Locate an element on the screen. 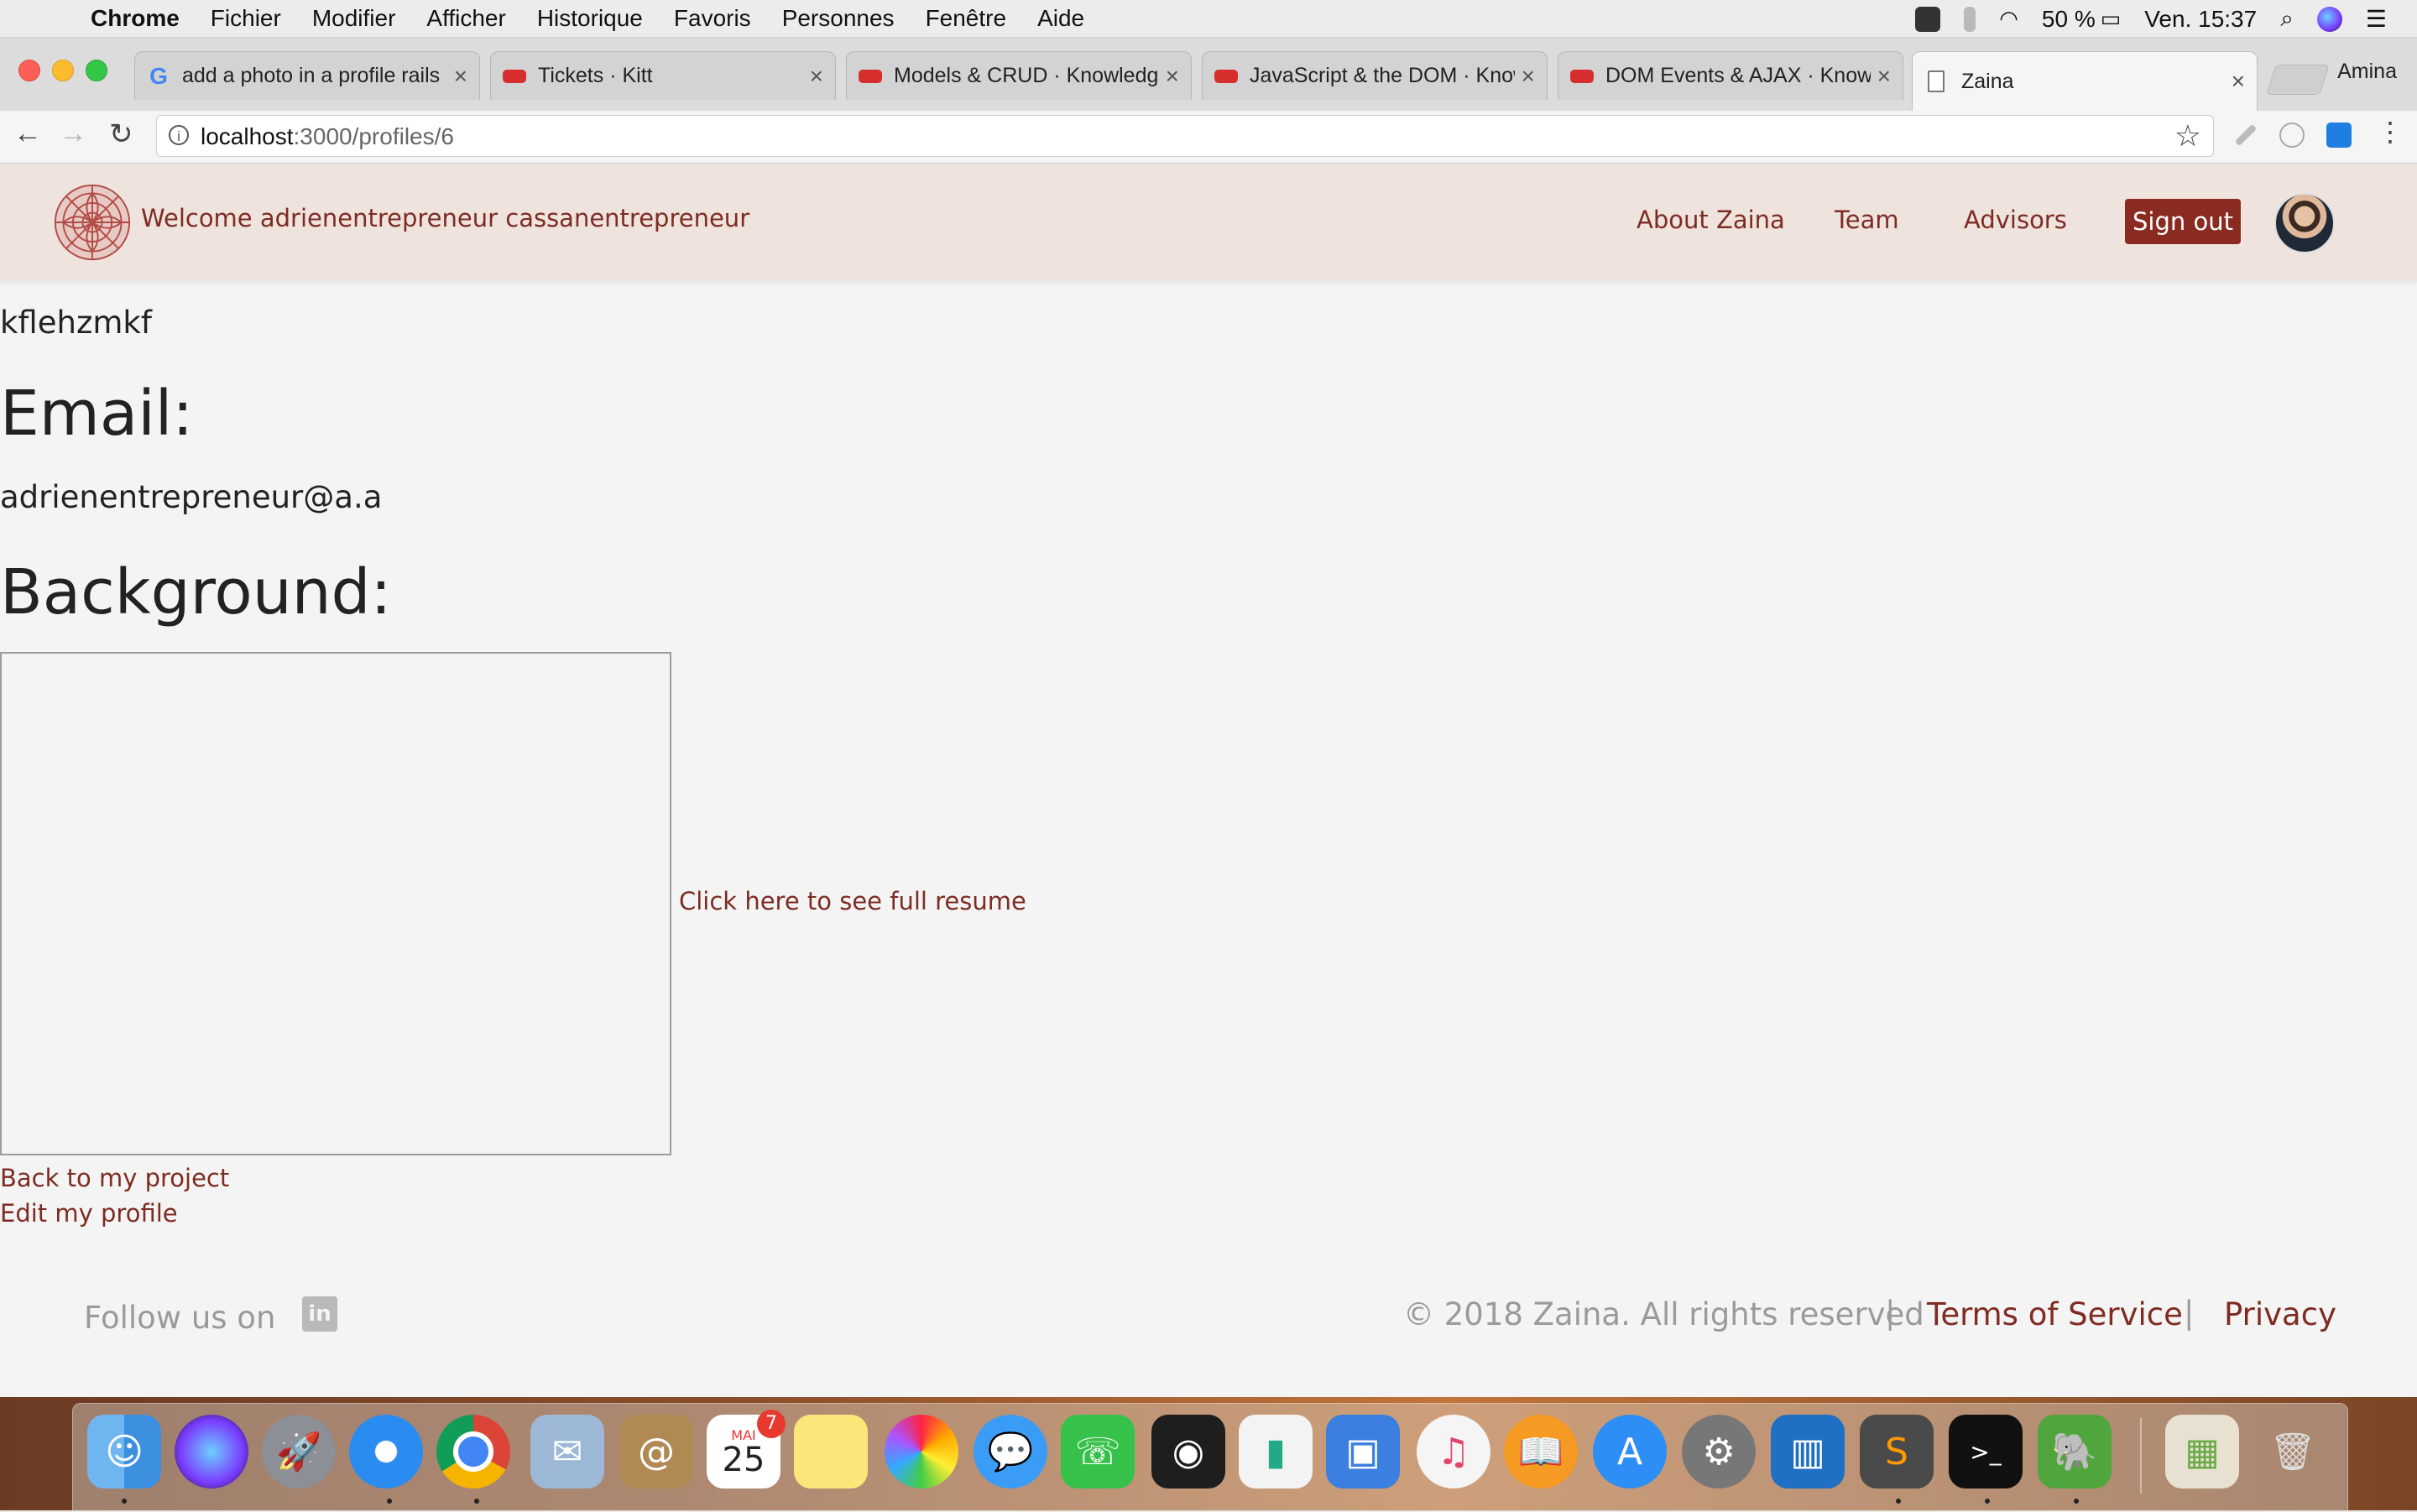 Image resolution: width=2417 pixels, height=1512 pixels. google-icon: G is located at coordinates (158, 76).